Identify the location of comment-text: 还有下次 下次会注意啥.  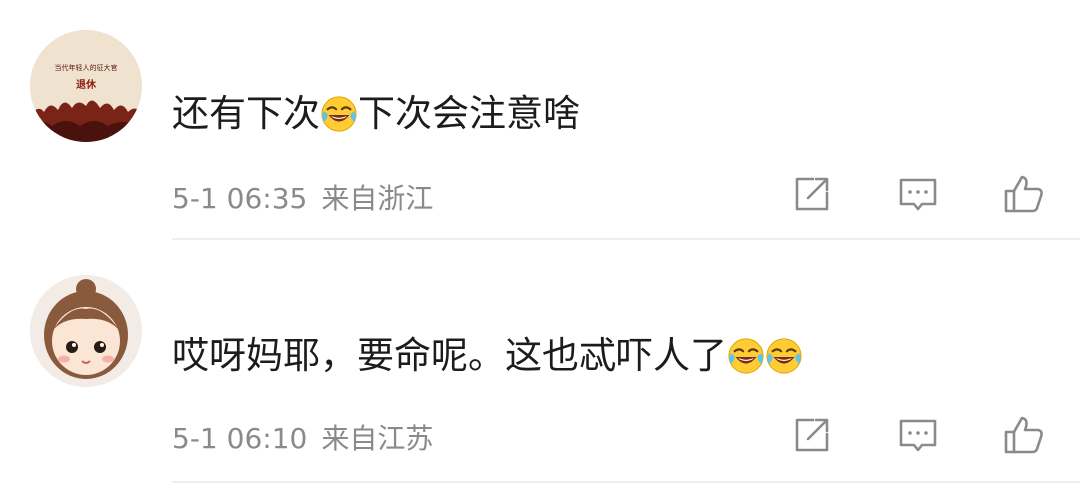
(376, 114).